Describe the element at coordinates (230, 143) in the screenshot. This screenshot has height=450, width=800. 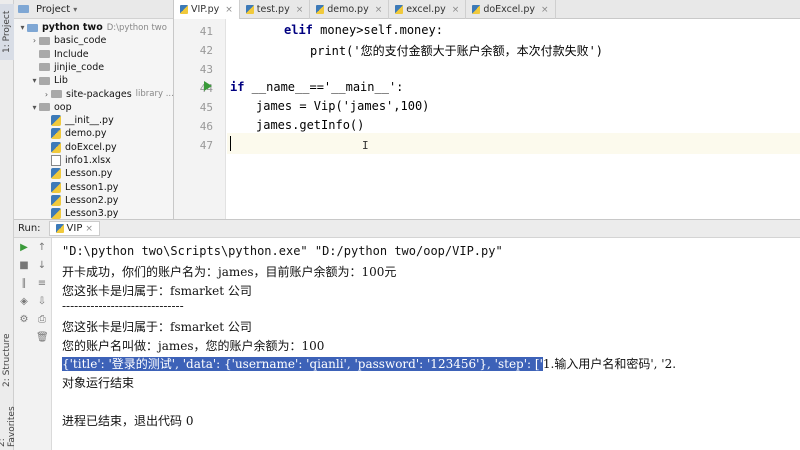
I see `text-caret` at that location.